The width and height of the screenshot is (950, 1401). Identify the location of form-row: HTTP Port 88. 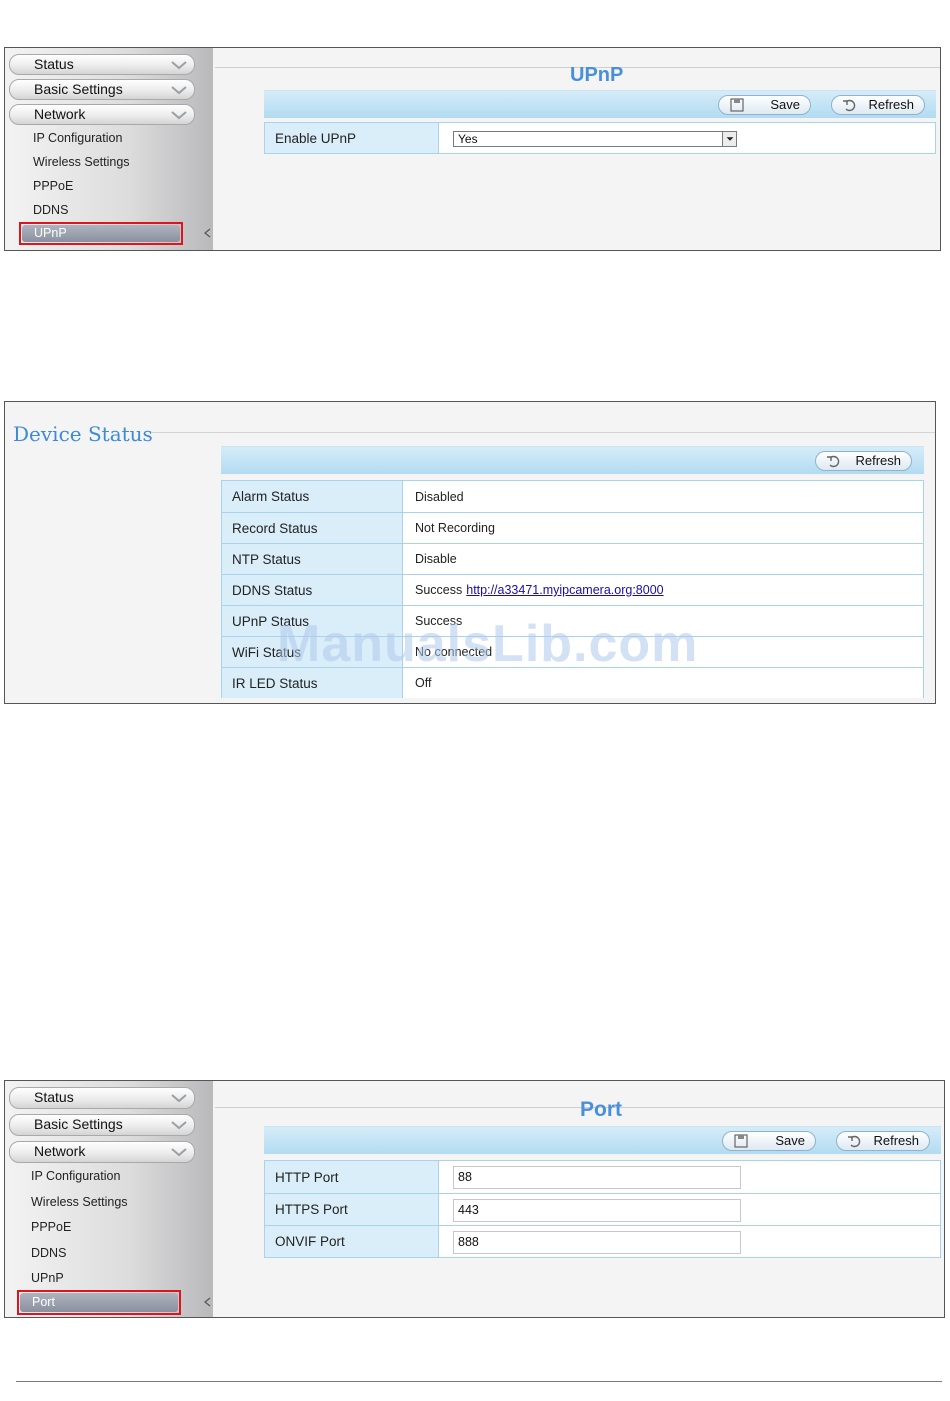
(602, 1177).